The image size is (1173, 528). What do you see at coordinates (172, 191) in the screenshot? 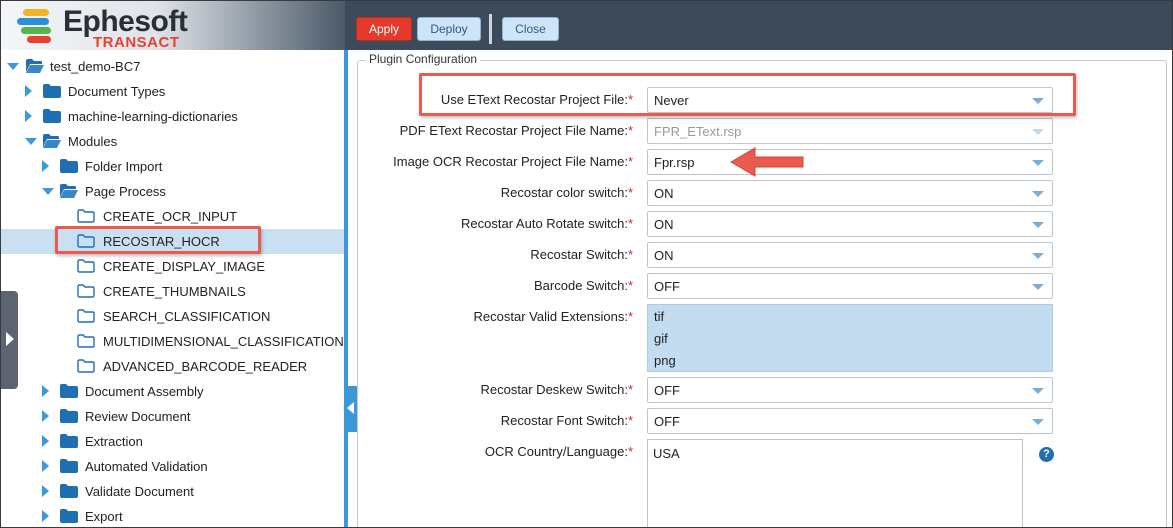
I see `tree-node: Page Process` at bounding box center [172, 191].